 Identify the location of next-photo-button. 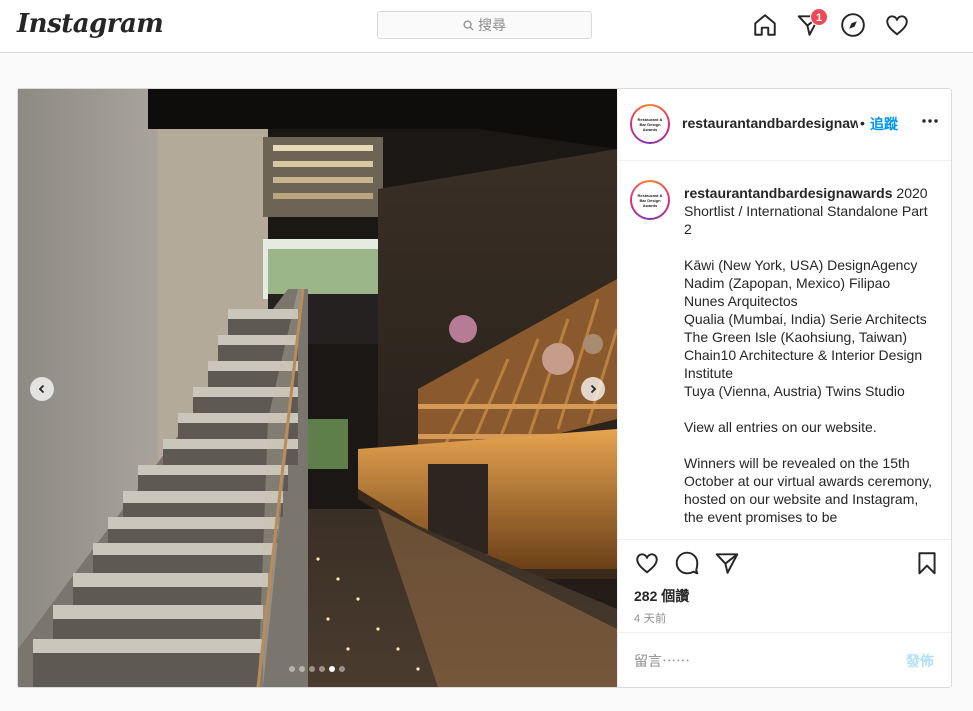
(593, 389).